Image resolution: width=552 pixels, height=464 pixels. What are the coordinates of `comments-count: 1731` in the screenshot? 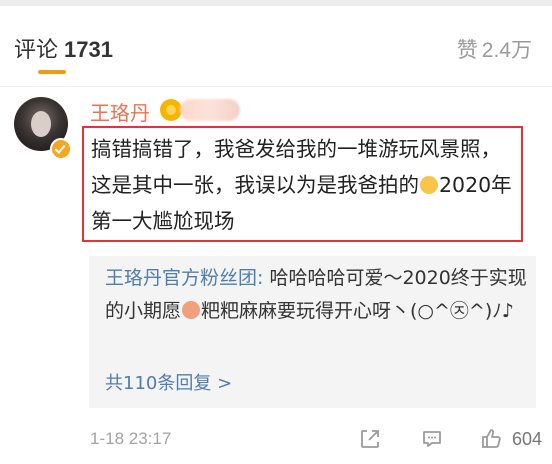 It's located at (88, 49).